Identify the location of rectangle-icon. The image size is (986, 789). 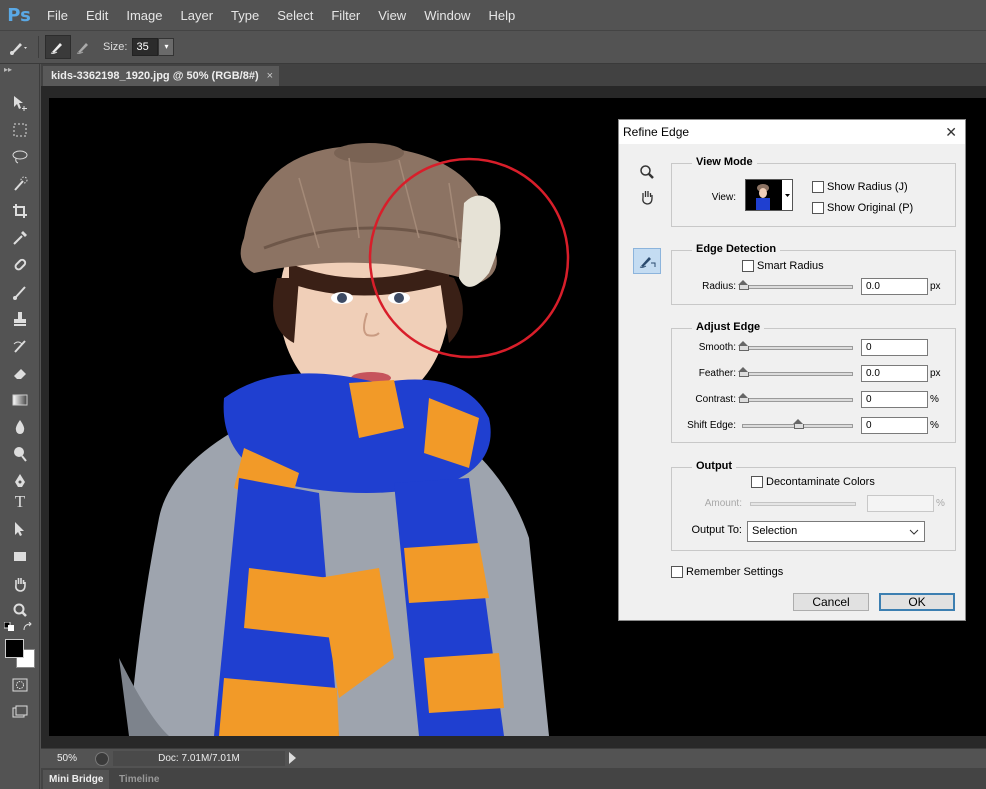
(20, 556).